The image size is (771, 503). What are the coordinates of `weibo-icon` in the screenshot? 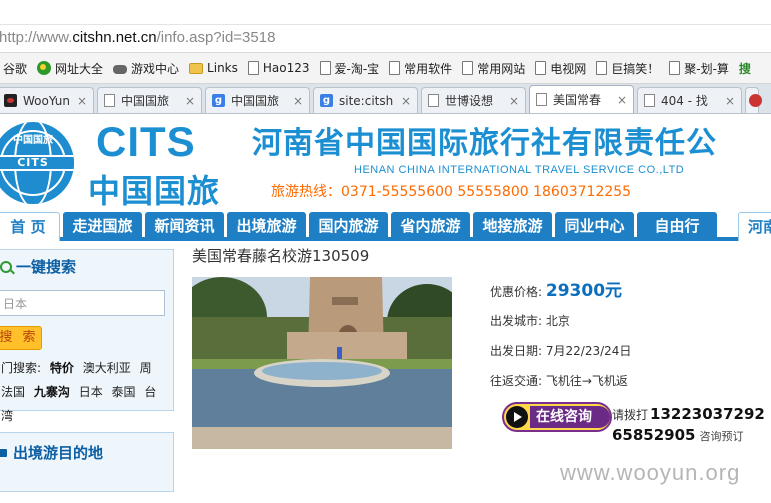 It's located at (755, 100).